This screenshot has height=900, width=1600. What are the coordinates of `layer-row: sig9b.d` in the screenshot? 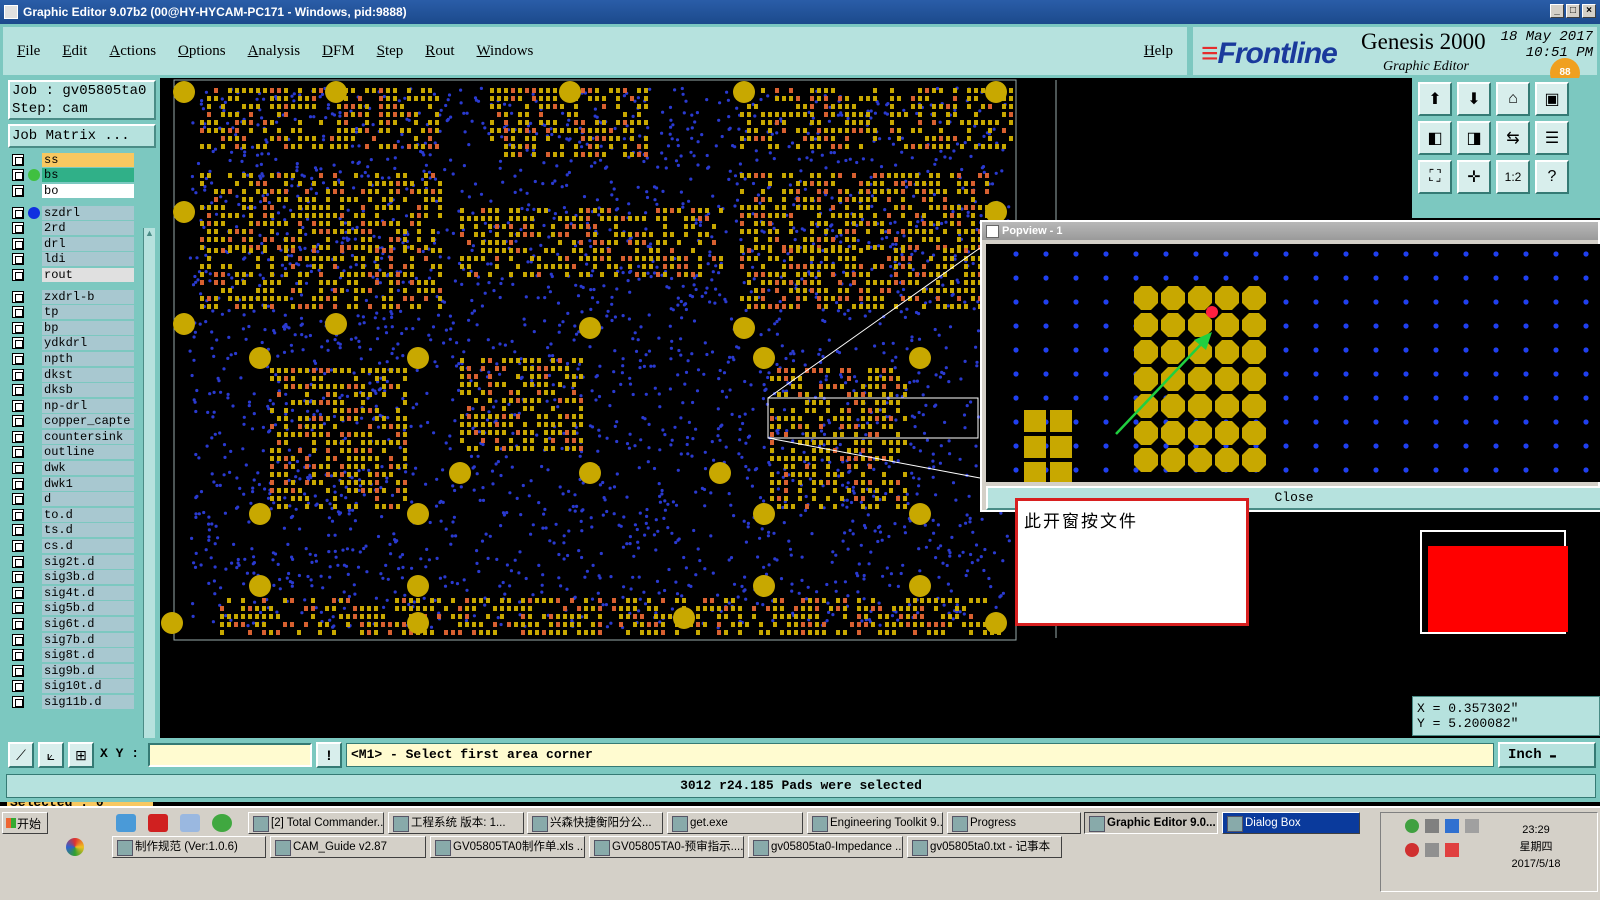 It's located at (78, 671).